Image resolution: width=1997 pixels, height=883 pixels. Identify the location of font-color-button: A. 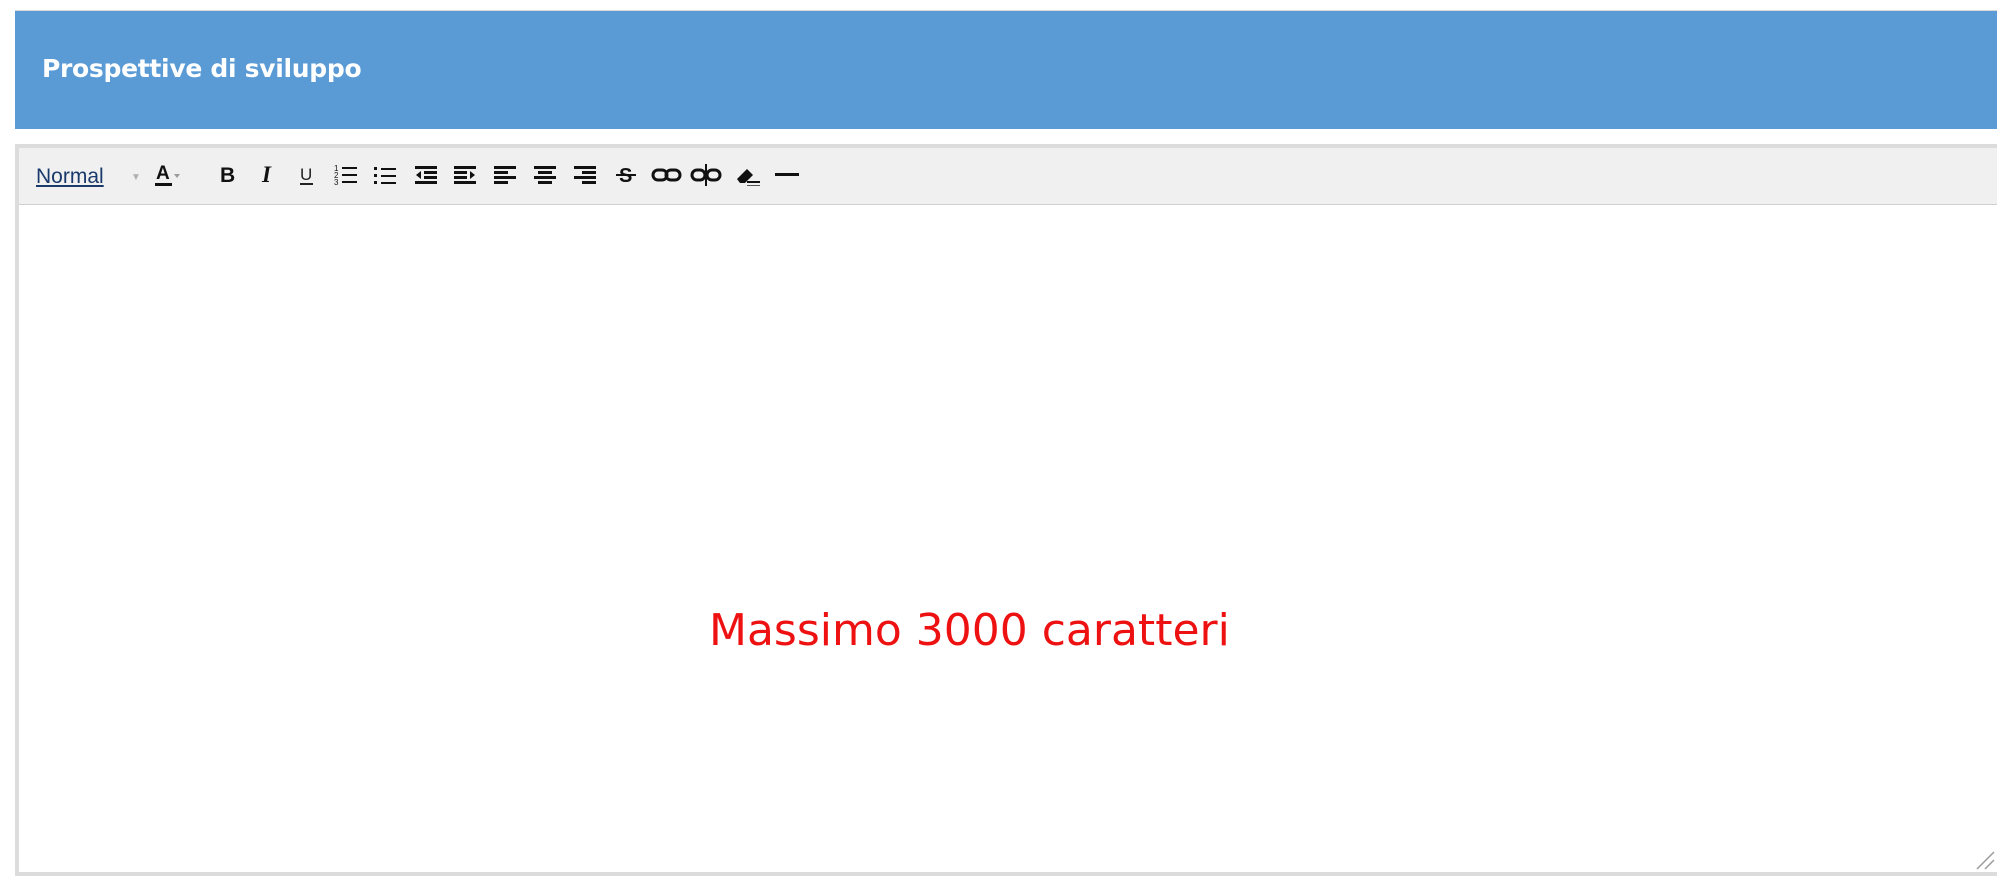
(167, 175).